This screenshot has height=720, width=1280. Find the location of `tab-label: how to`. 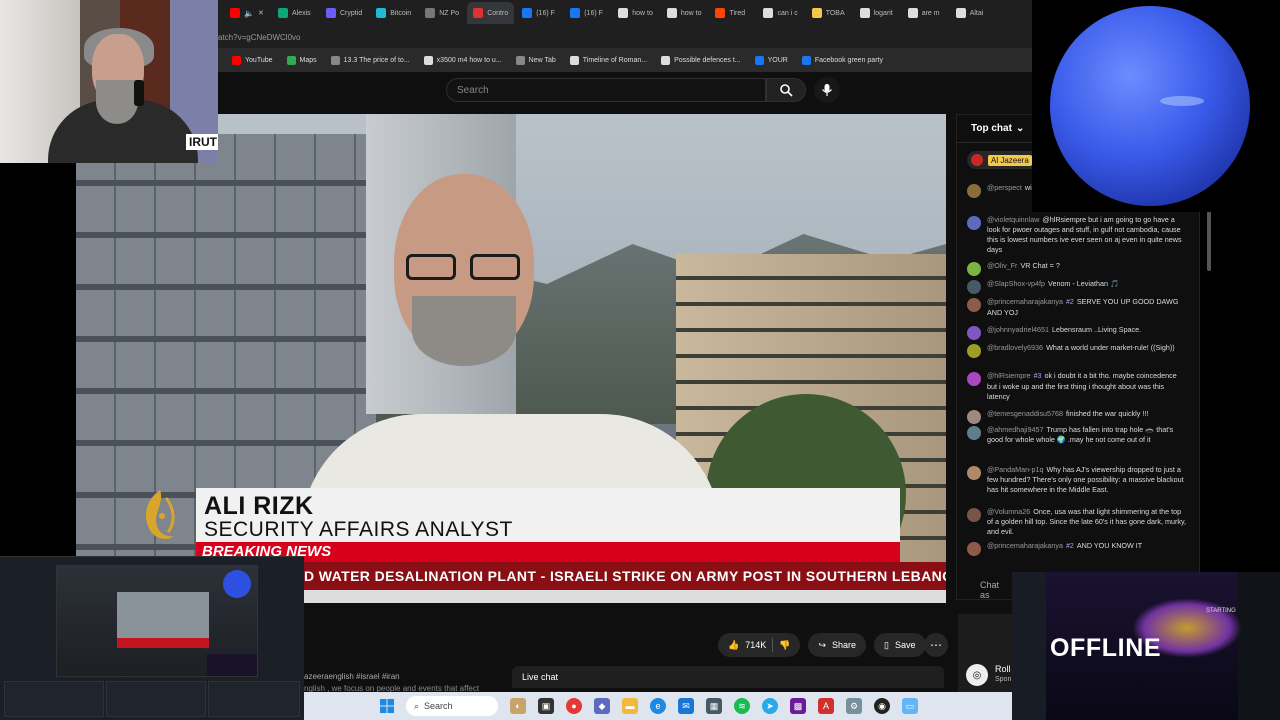

tab-label: how to is located at coordinates (691, 13).